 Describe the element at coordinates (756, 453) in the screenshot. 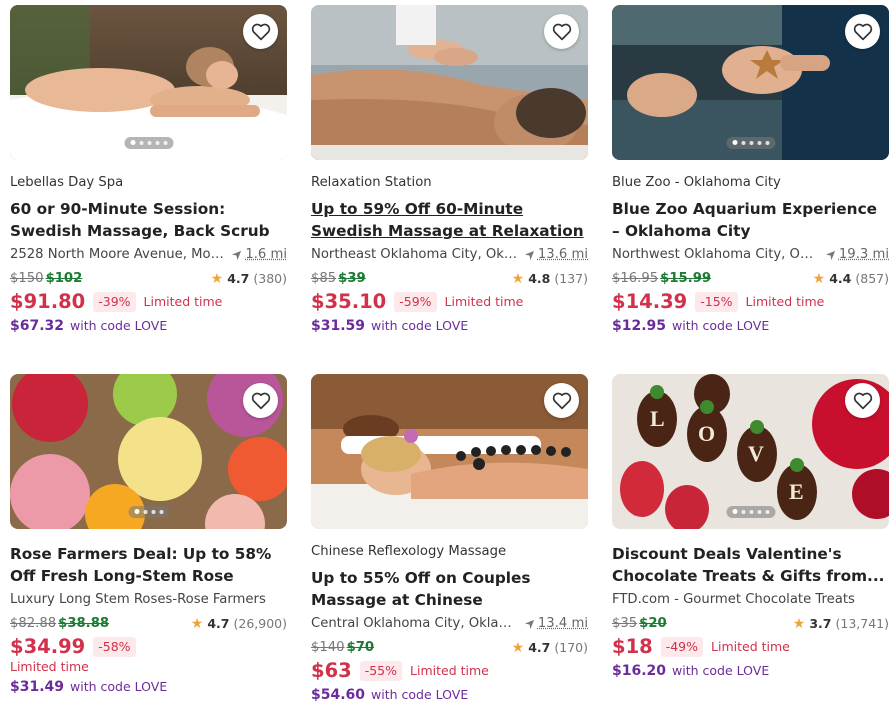

I see `svg-text: V` at that location.